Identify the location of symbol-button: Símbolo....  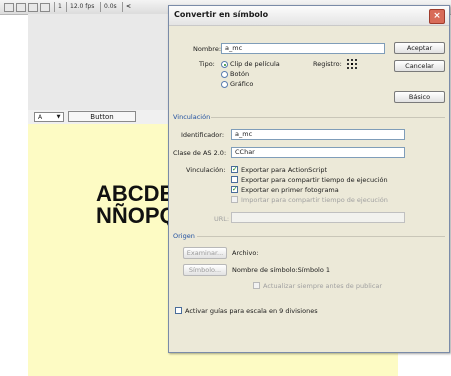
(205, 270).